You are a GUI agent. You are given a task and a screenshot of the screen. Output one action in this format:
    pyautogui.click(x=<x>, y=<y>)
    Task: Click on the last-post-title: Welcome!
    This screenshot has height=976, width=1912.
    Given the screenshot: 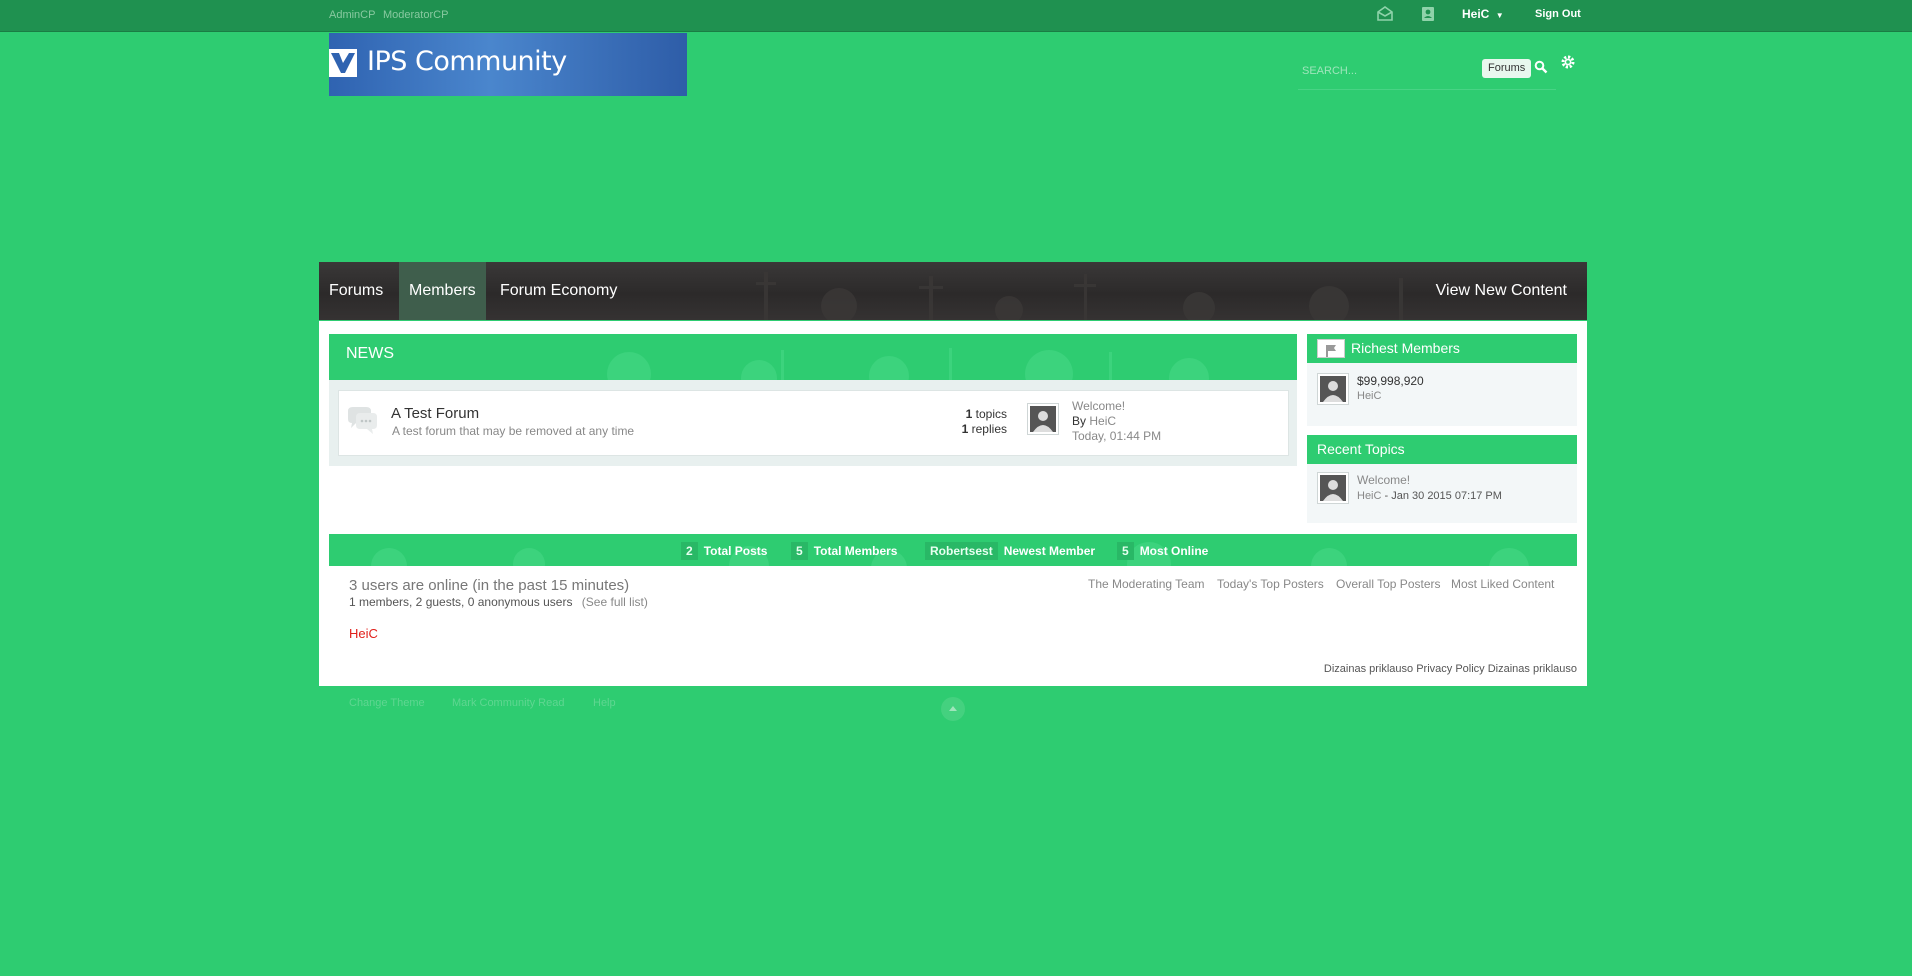 What is the action you would take?
    pyautogui.click(x=1116, y=406)
    